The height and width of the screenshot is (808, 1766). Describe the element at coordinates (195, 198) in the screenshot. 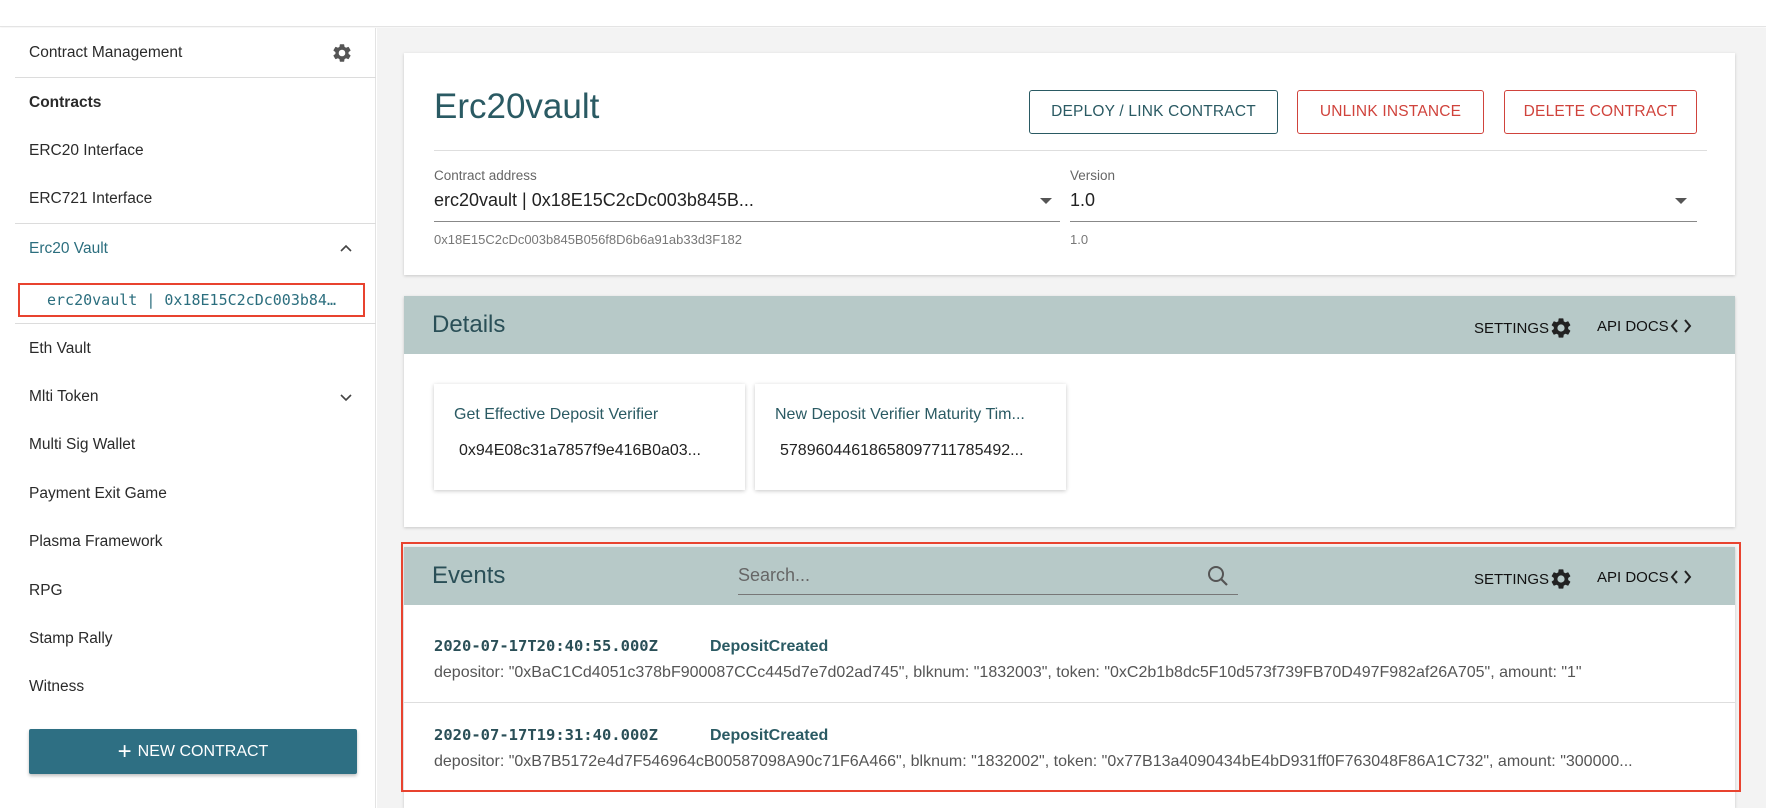

I see `sidebar-item-erc721-interface: ERC721 Interface` at that location.